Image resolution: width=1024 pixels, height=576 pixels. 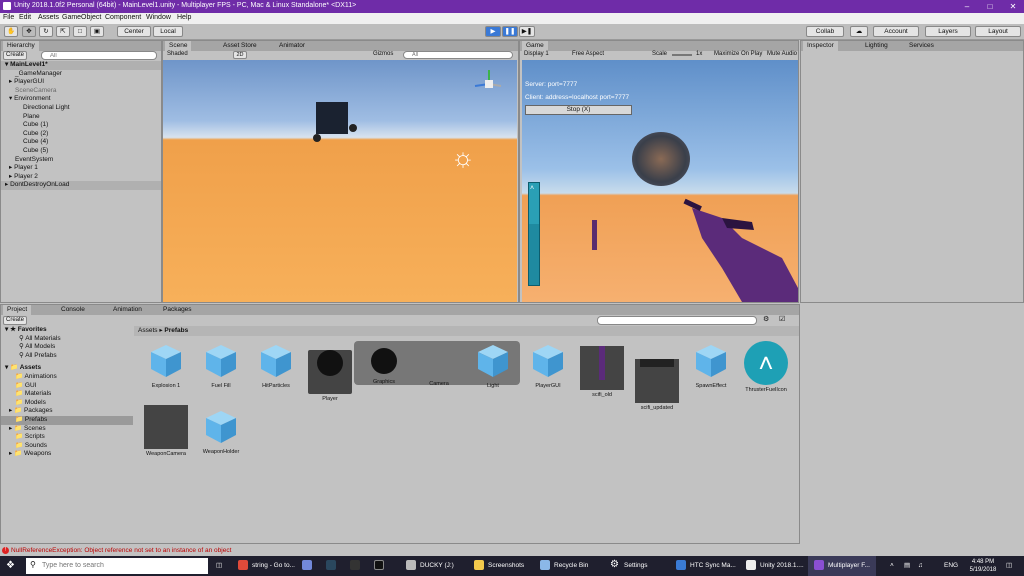 I want to click on 2d-toggle: 2D, so click(x=240, y=55).